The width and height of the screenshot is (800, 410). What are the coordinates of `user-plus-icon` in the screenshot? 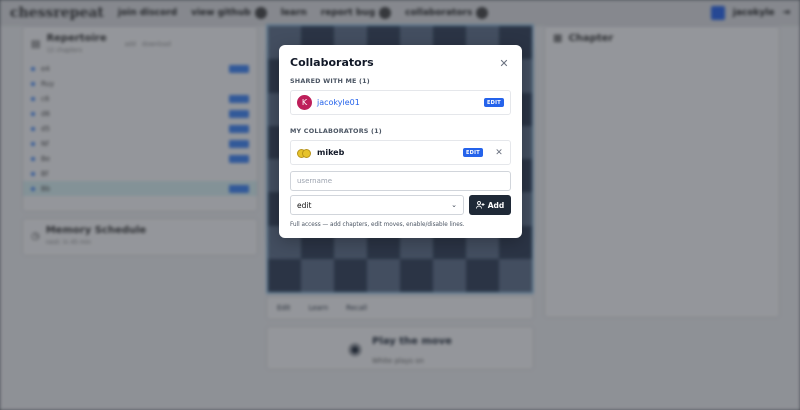 It's located at (480, 205).